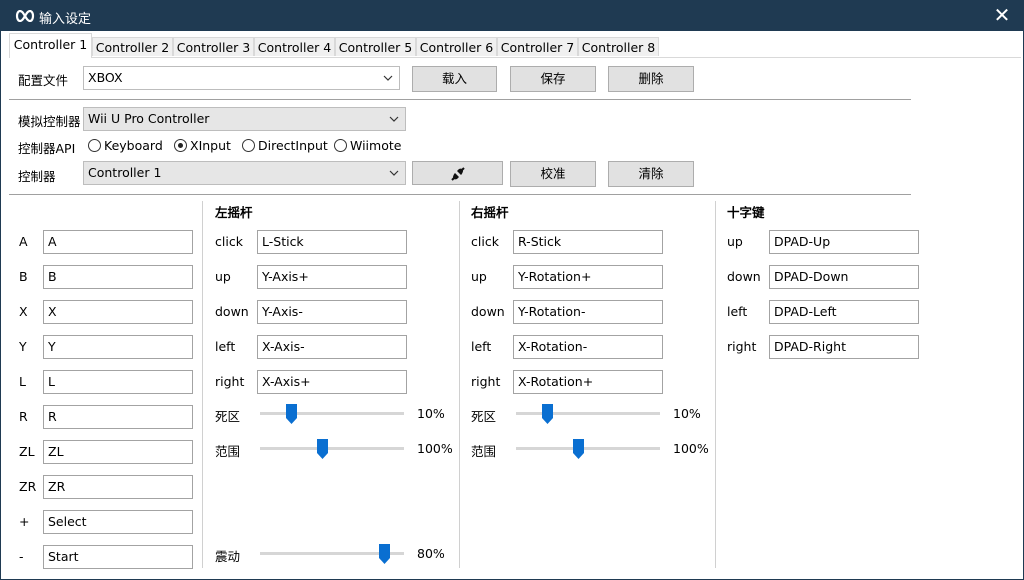 This screenshot has width=1024, height=580. I want to click on left-stick-right-field: X-Axis+, so click(332, 382).